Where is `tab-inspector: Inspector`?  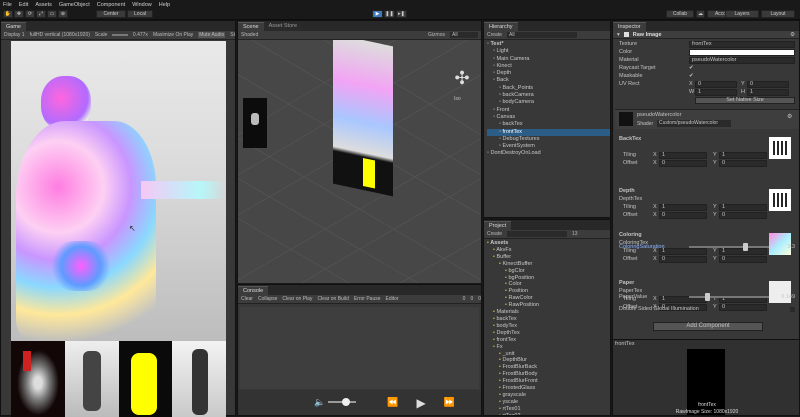 tab-inspector: Inspector is located at coordinates (629, 26).